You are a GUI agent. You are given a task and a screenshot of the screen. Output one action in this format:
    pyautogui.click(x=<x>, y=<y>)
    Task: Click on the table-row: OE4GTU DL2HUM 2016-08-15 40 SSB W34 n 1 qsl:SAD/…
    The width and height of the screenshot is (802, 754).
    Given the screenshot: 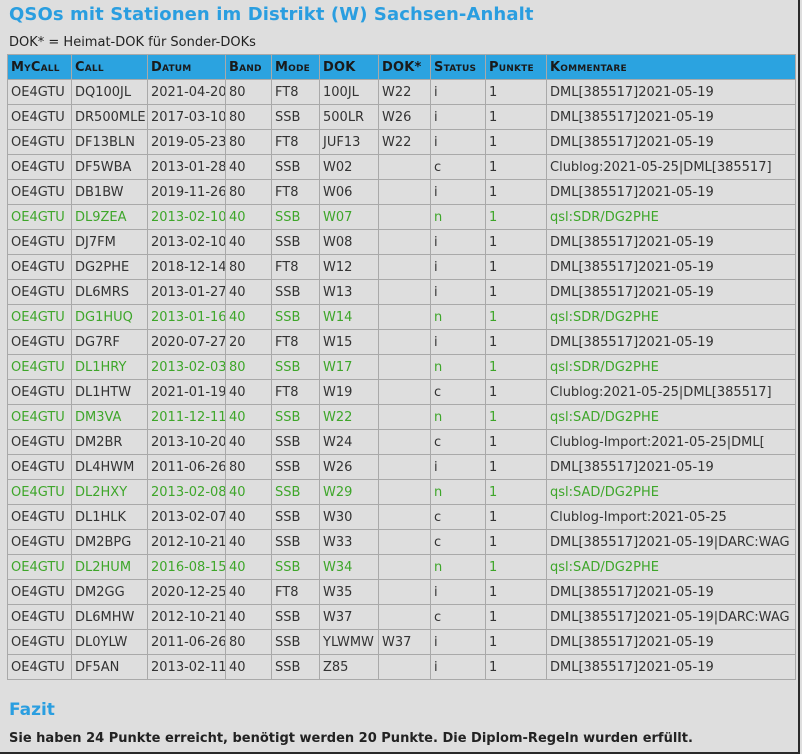 What is the action you would take?
    pyautogui.click(x=401, y=567)
    